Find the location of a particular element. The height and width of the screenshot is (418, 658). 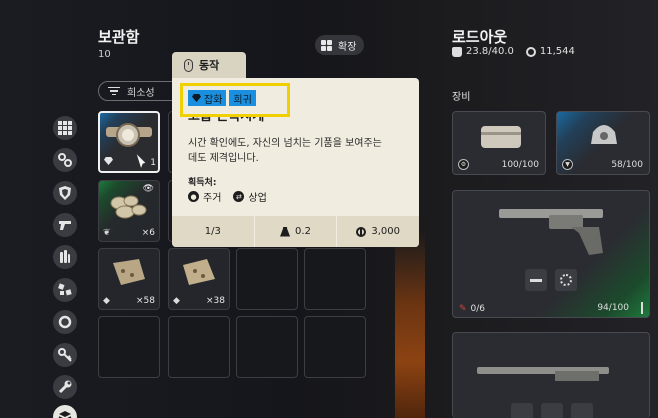

category-misc is located at coordinates (65, 411).